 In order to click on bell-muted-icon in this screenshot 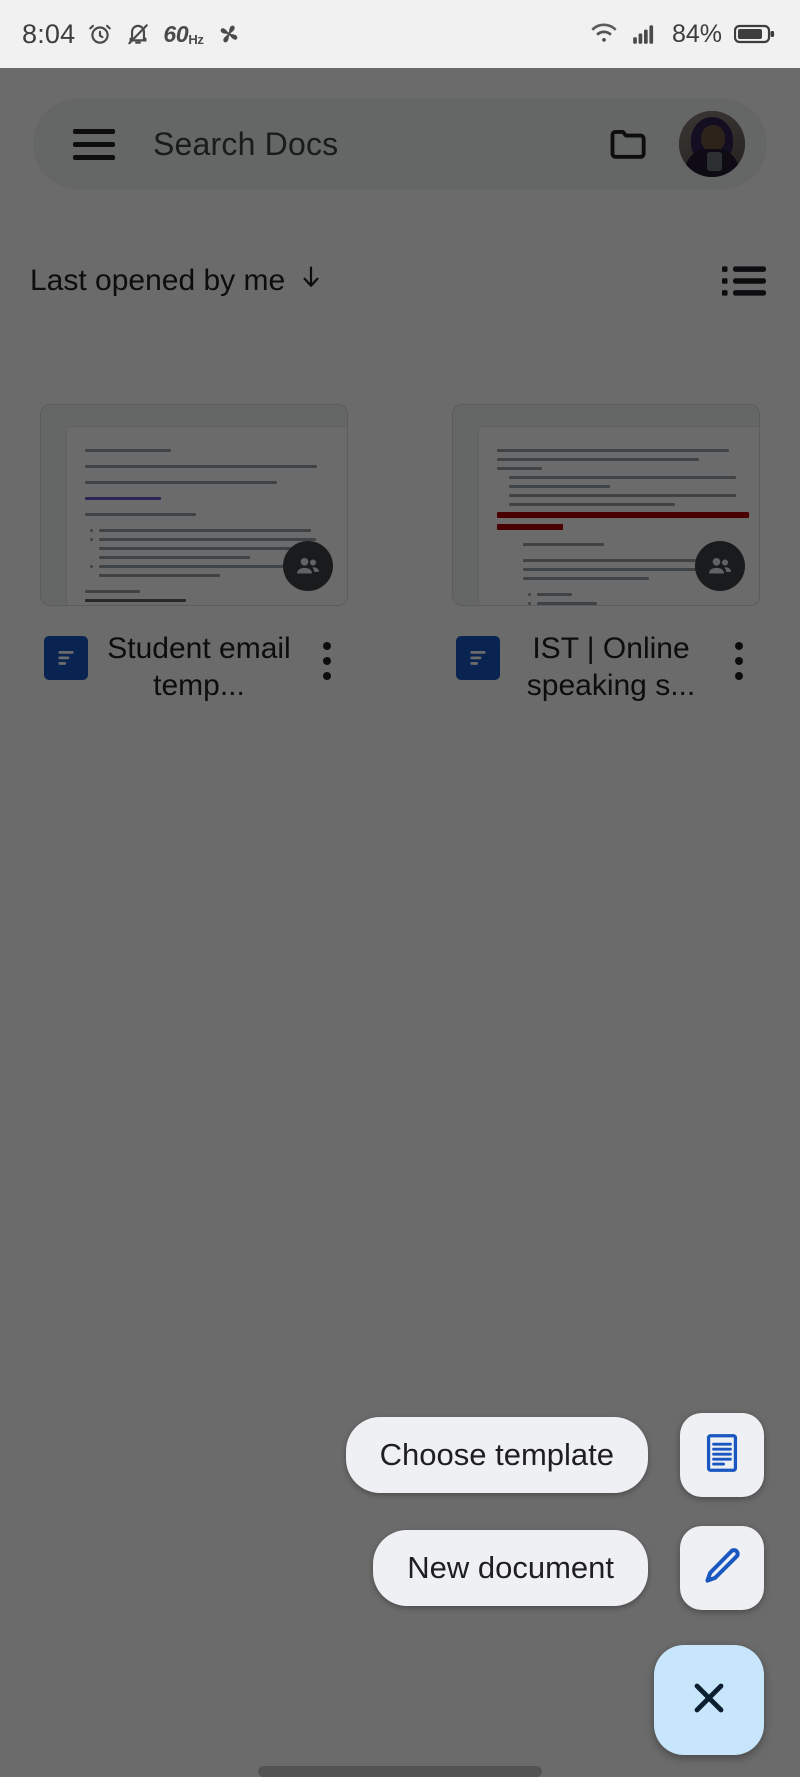, I will do `click(138, 34)`.